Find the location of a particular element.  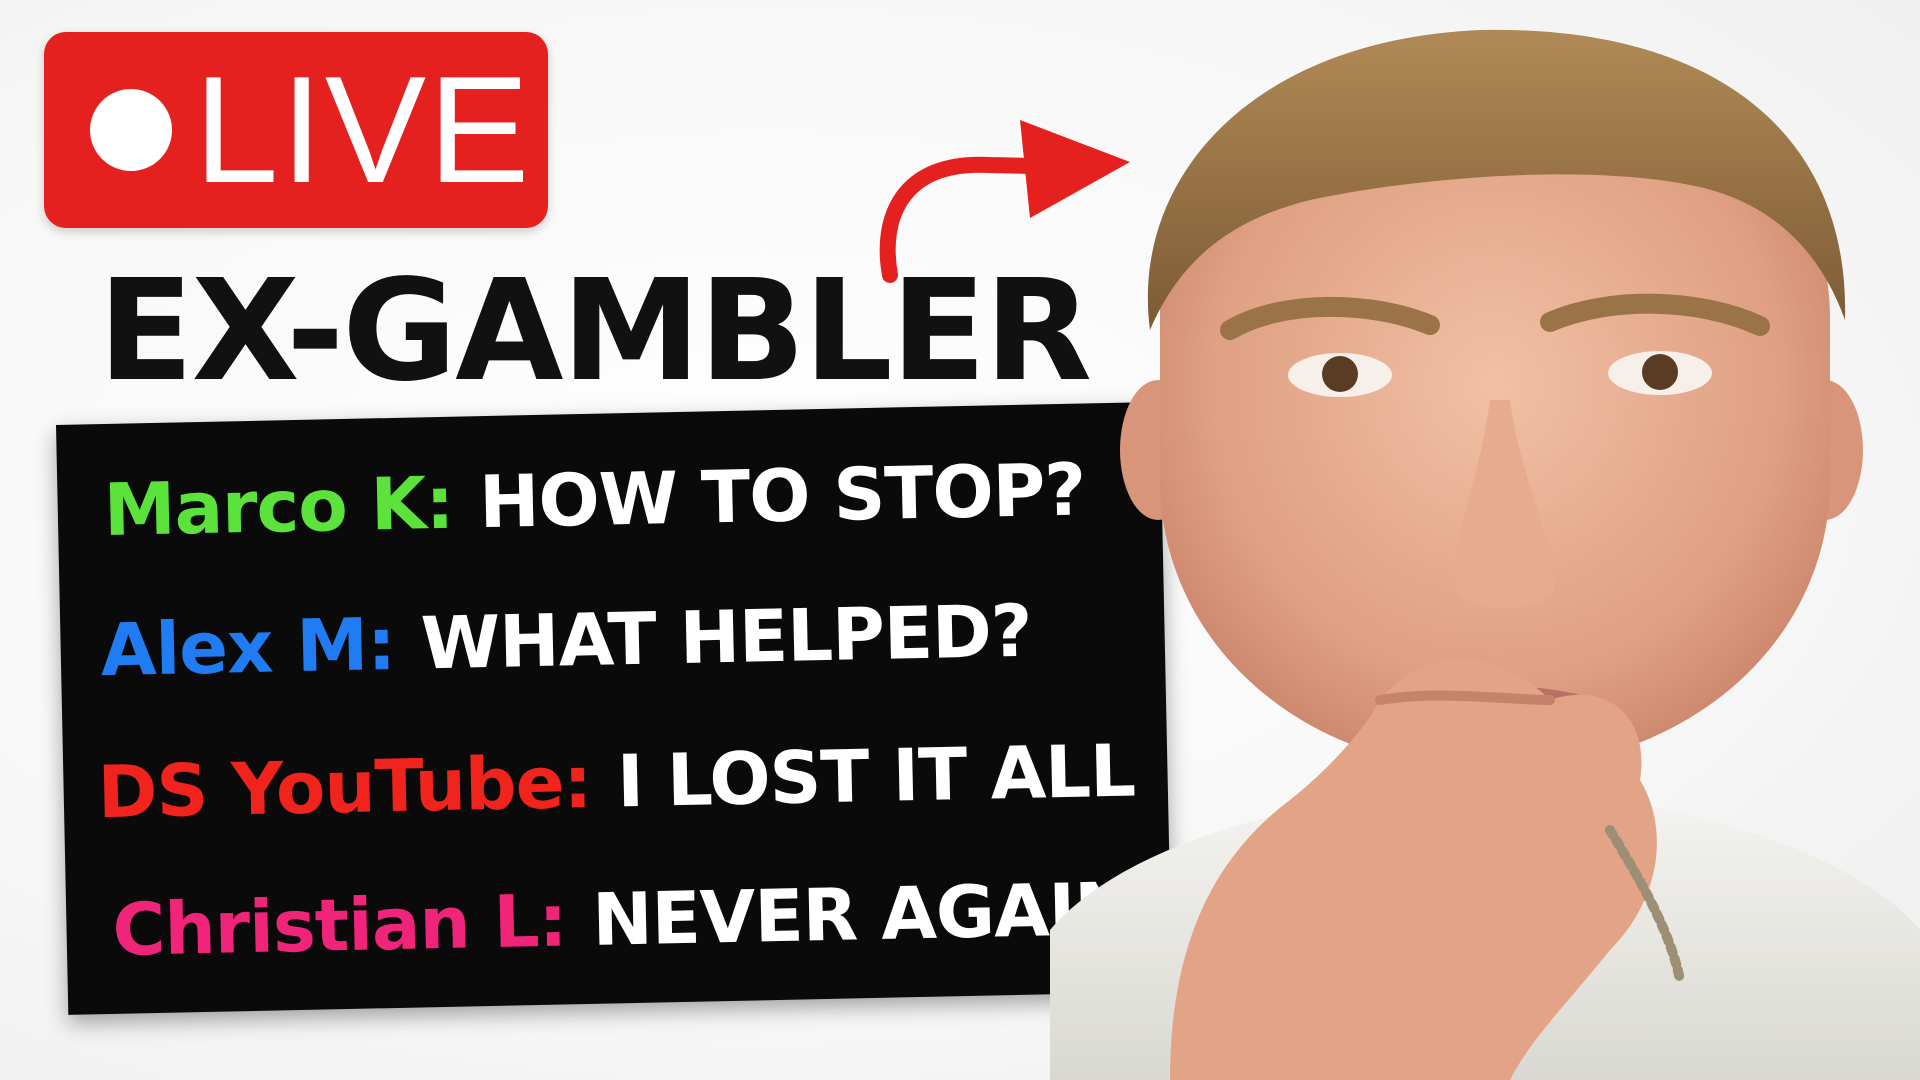

chat-message-row: Marco K: HOW TO STOP? is located at coordinates (594, 499).